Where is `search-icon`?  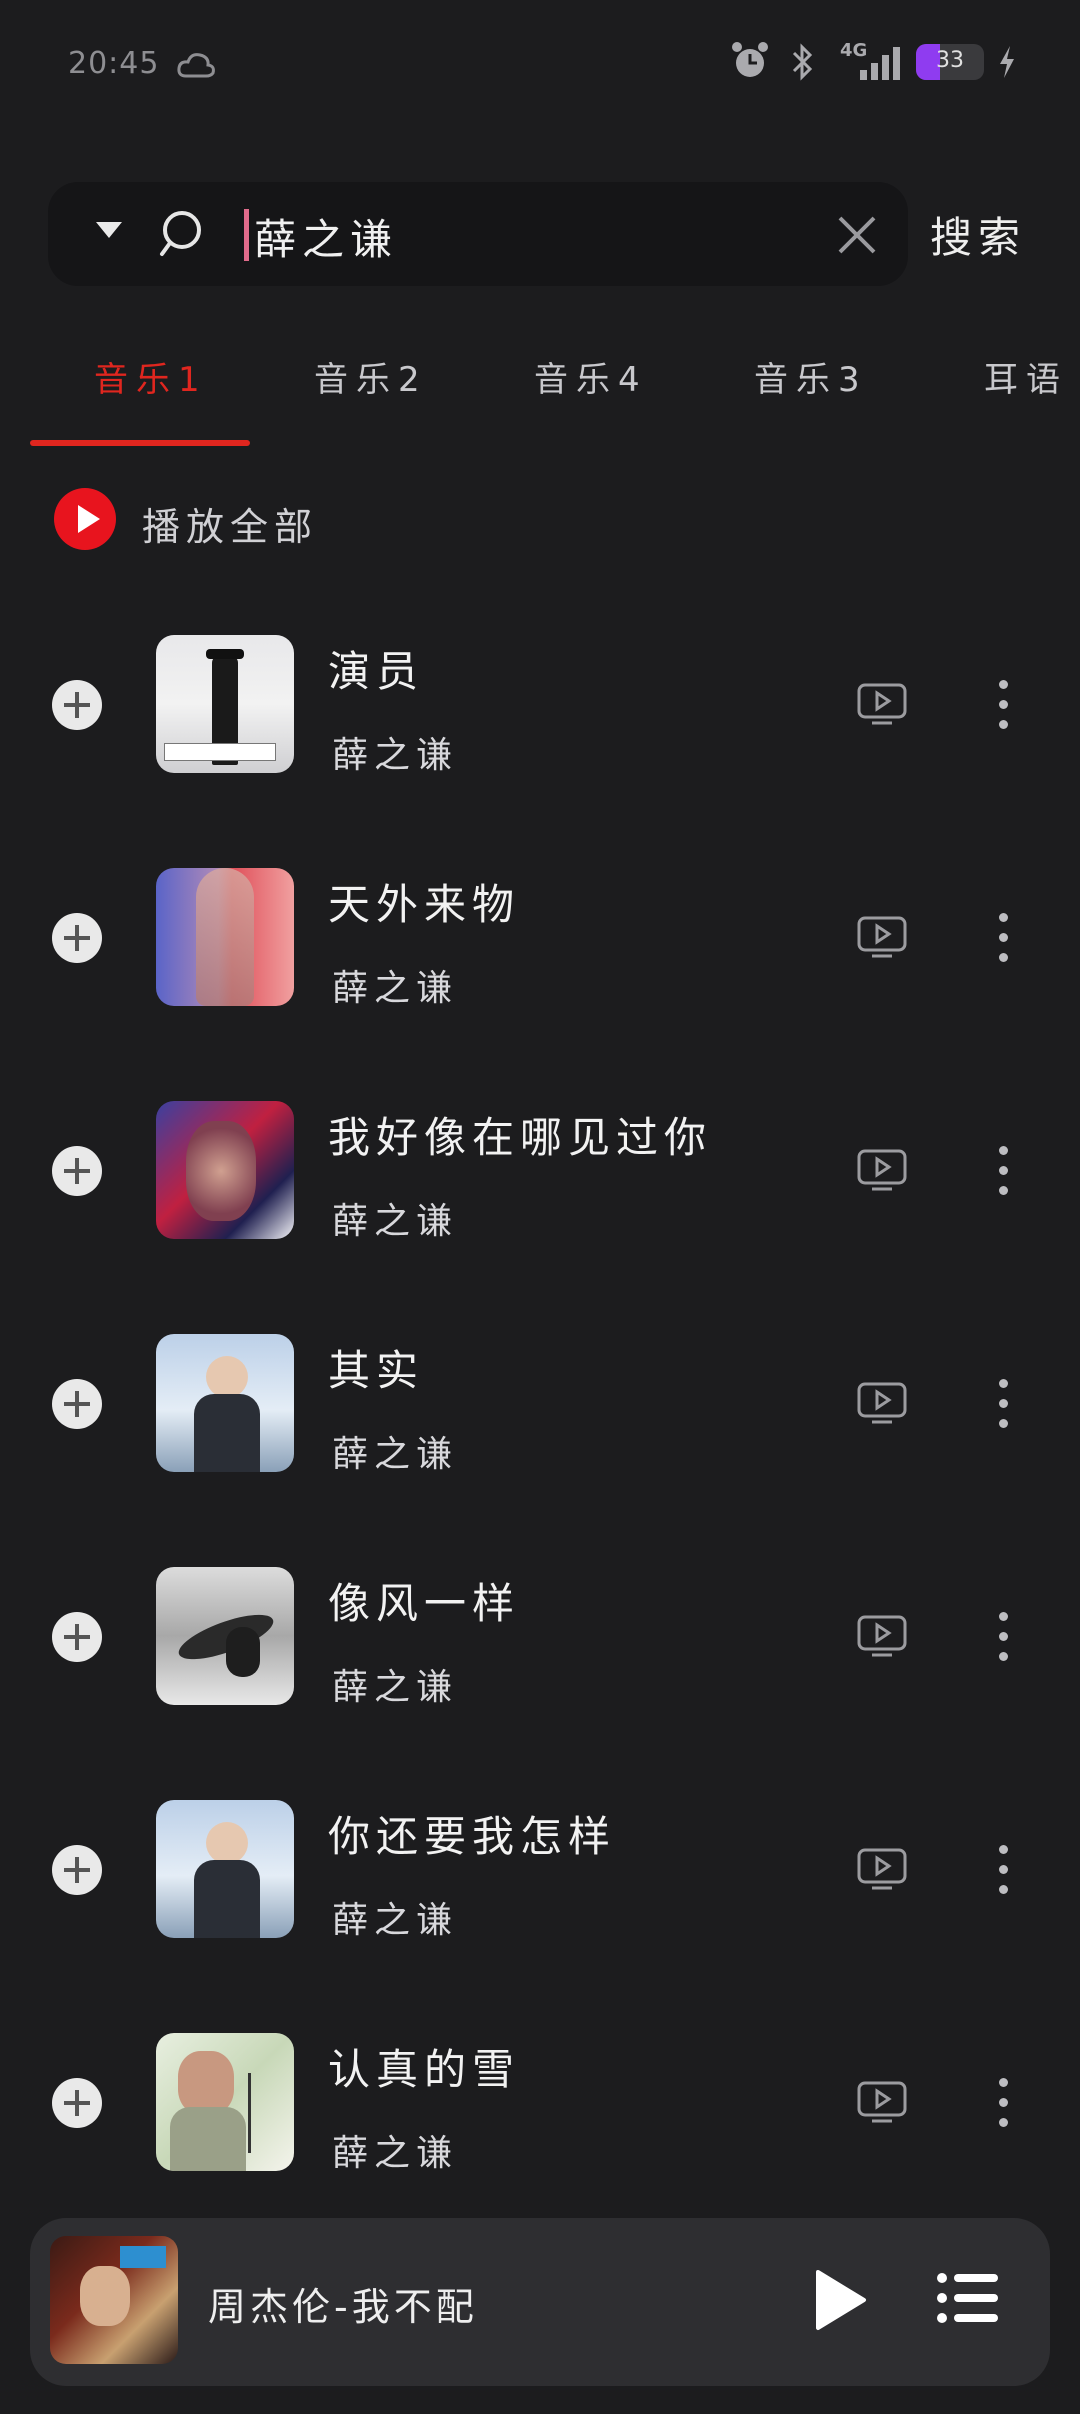 search-icon is located at coordinates (180, 233).